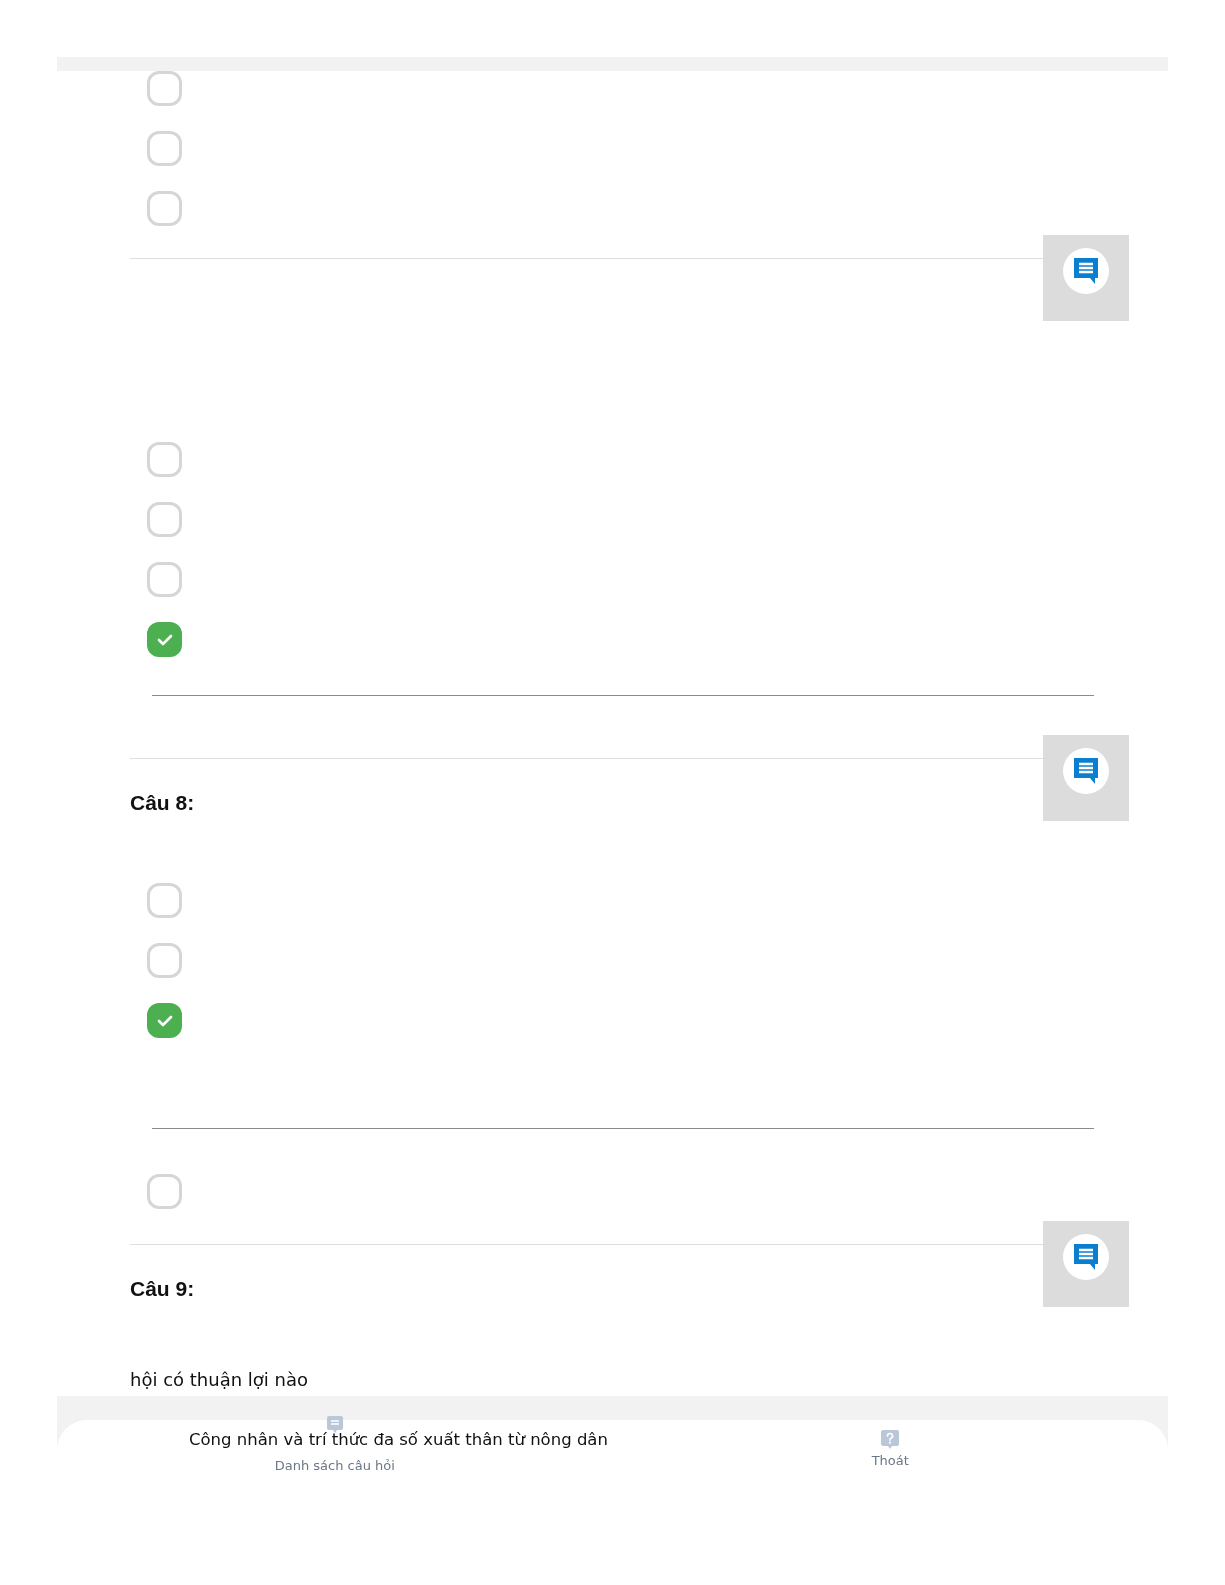 This screenshot has height=1585, width=1225. I want to click on help-icon, so click(890, 1440).